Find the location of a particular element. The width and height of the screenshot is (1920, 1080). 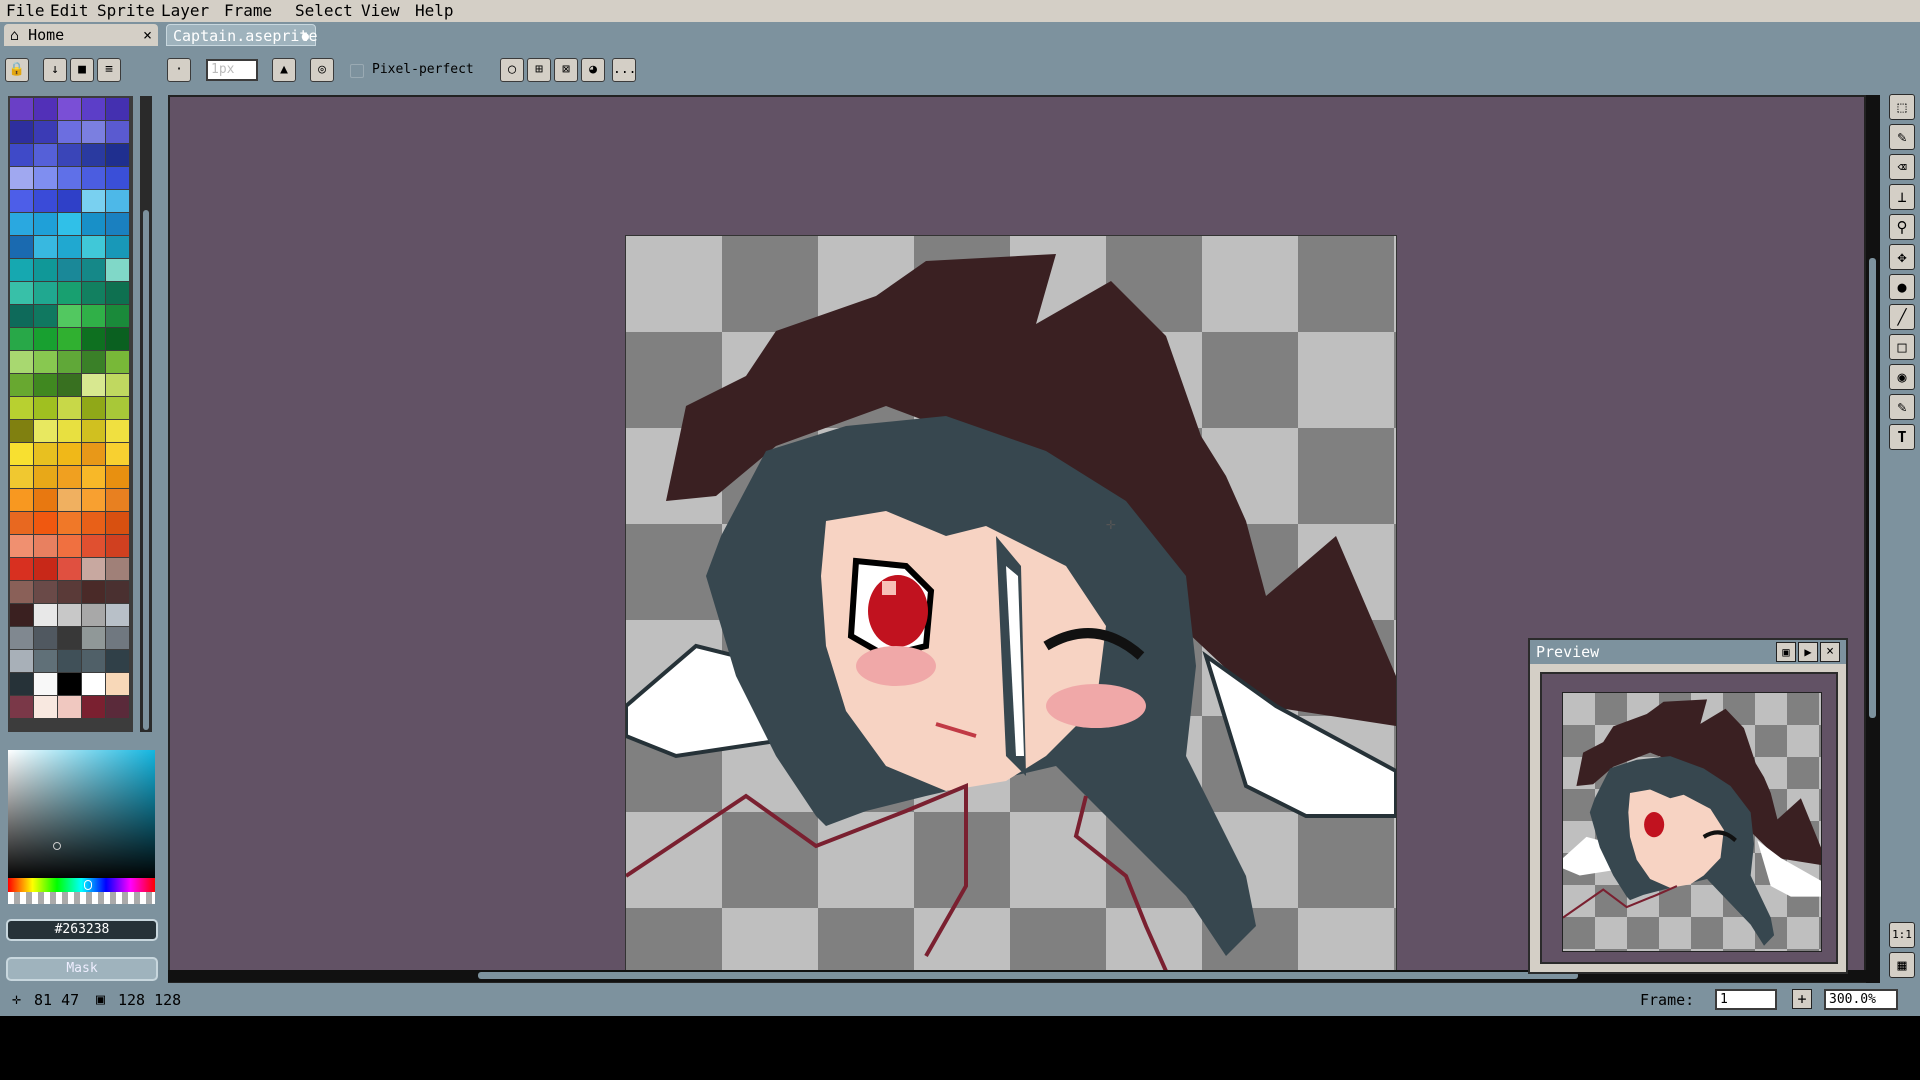

menu-layer: Layer is located at coordinates (185, 11).